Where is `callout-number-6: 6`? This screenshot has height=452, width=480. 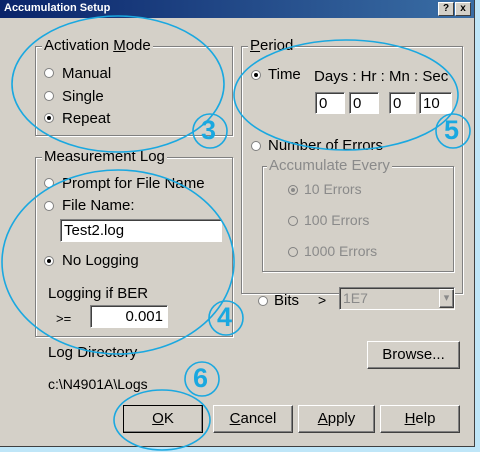
callout-number-6: 6 is located at coordinates (201, 378).